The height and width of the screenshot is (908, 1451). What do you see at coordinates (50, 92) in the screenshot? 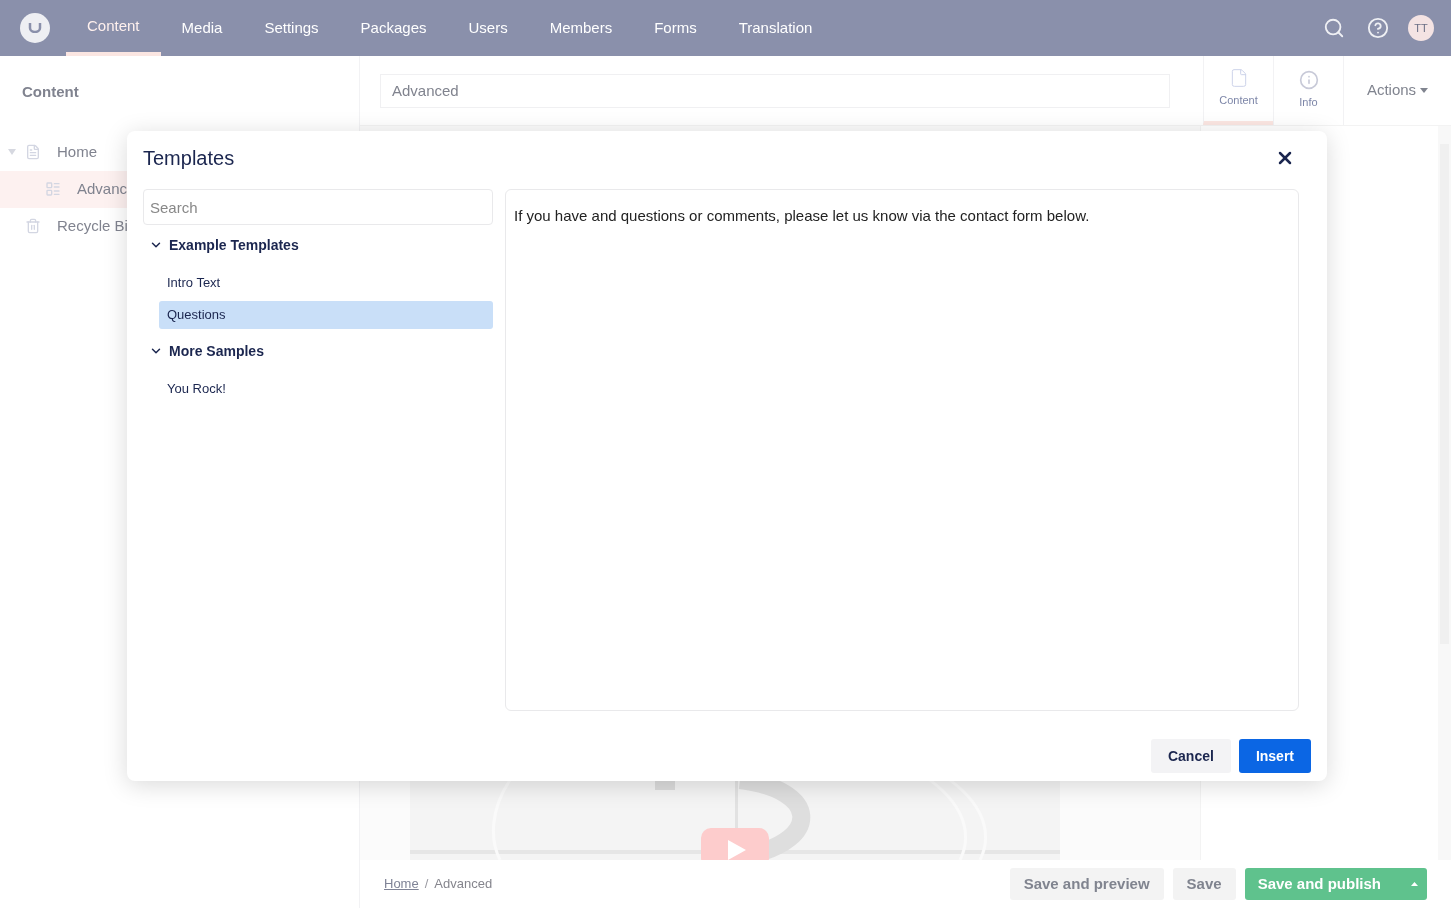
I see `sidebar-title: Content` at bounding box center [50, 92].